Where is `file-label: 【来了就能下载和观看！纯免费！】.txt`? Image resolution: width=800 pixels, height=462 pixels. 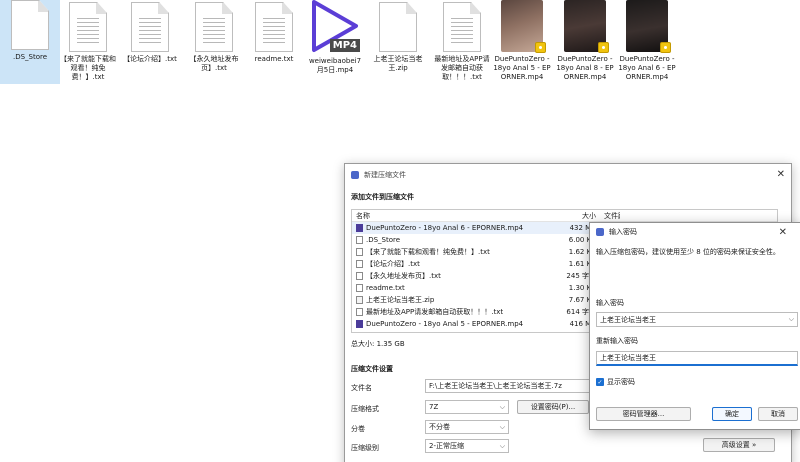
file-label: 【来了就能下载和观看！纯免费！】.txt is located at coordinates (88, 68).